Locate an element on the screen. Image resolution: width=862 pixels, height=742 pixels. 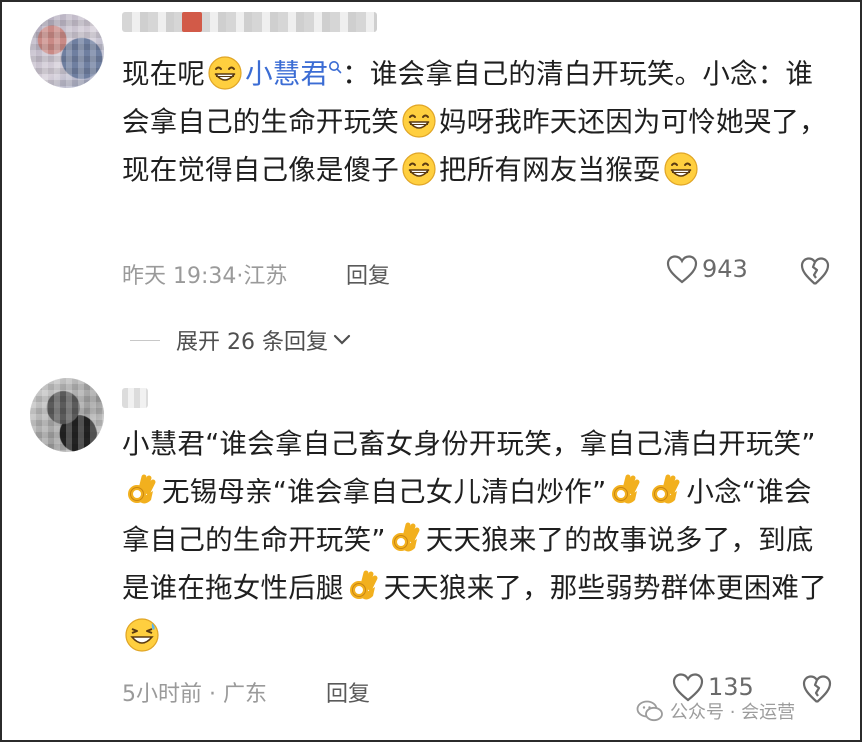
like-count: 135 is located at coordinates (731, 687).